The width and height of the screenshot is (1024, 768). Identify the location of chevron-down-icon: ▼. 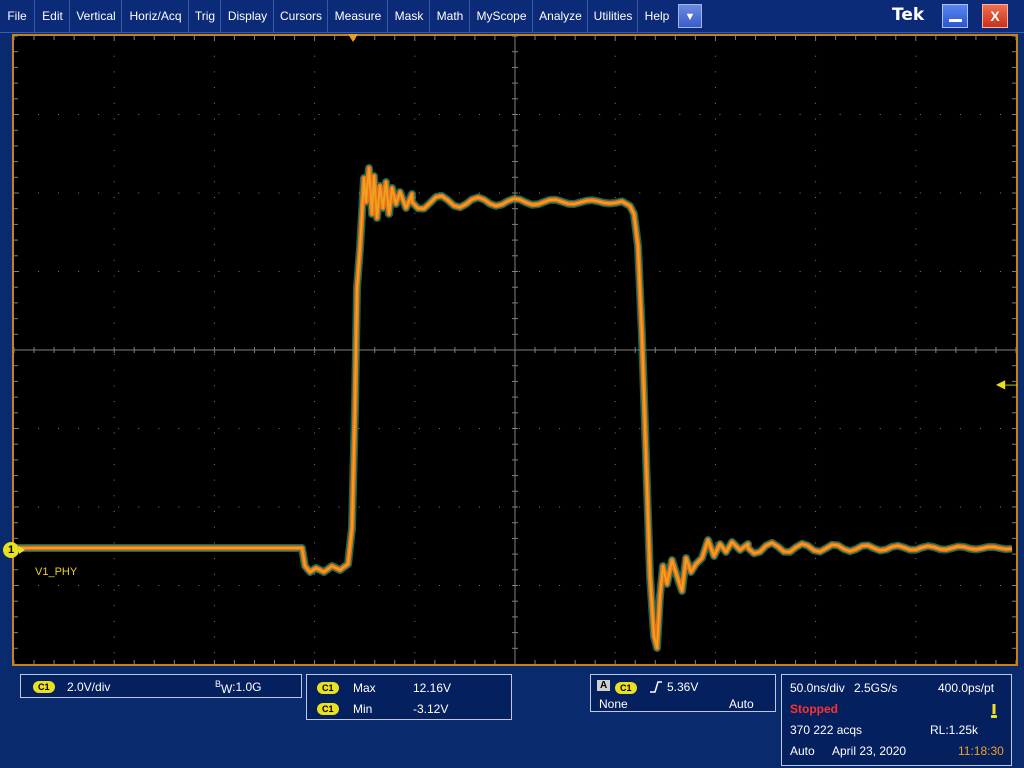
(690, 17).